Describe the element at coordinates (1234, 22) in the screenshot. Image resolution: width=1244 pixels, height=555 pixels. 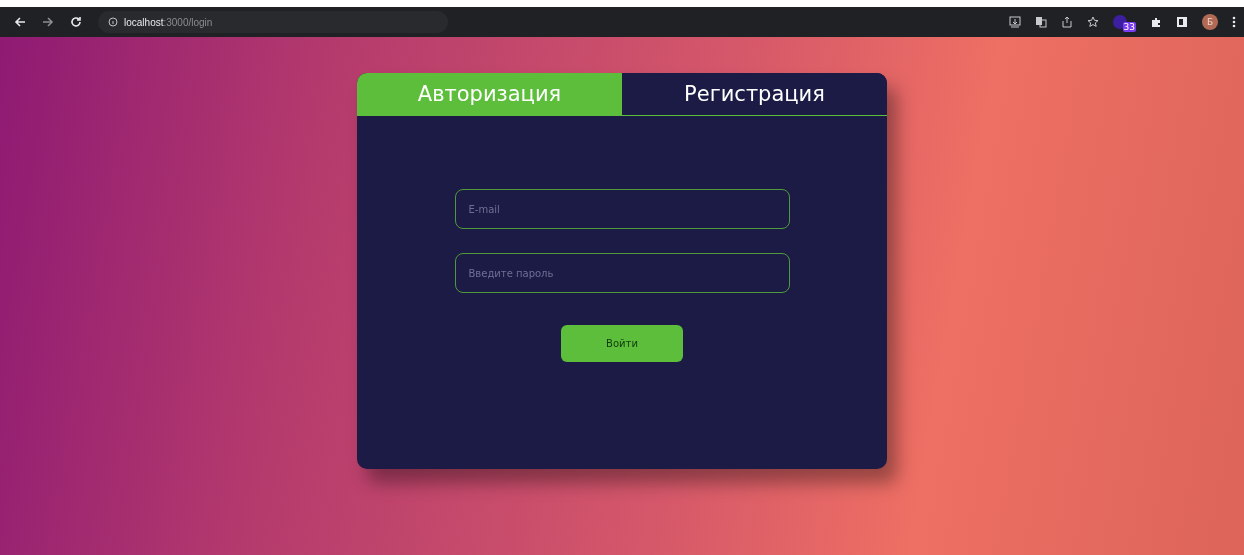
I see `menu-icon` at that location.